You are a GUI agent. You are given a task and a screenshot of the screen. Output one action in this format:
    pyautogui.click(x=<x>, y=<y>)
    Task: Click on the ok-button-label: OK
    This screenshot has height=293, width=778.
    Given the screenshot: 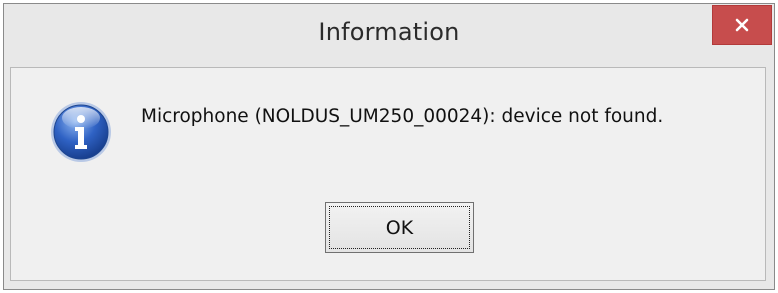 What is the action you would take?
    pyautogui.click(x=399, y=227)
    